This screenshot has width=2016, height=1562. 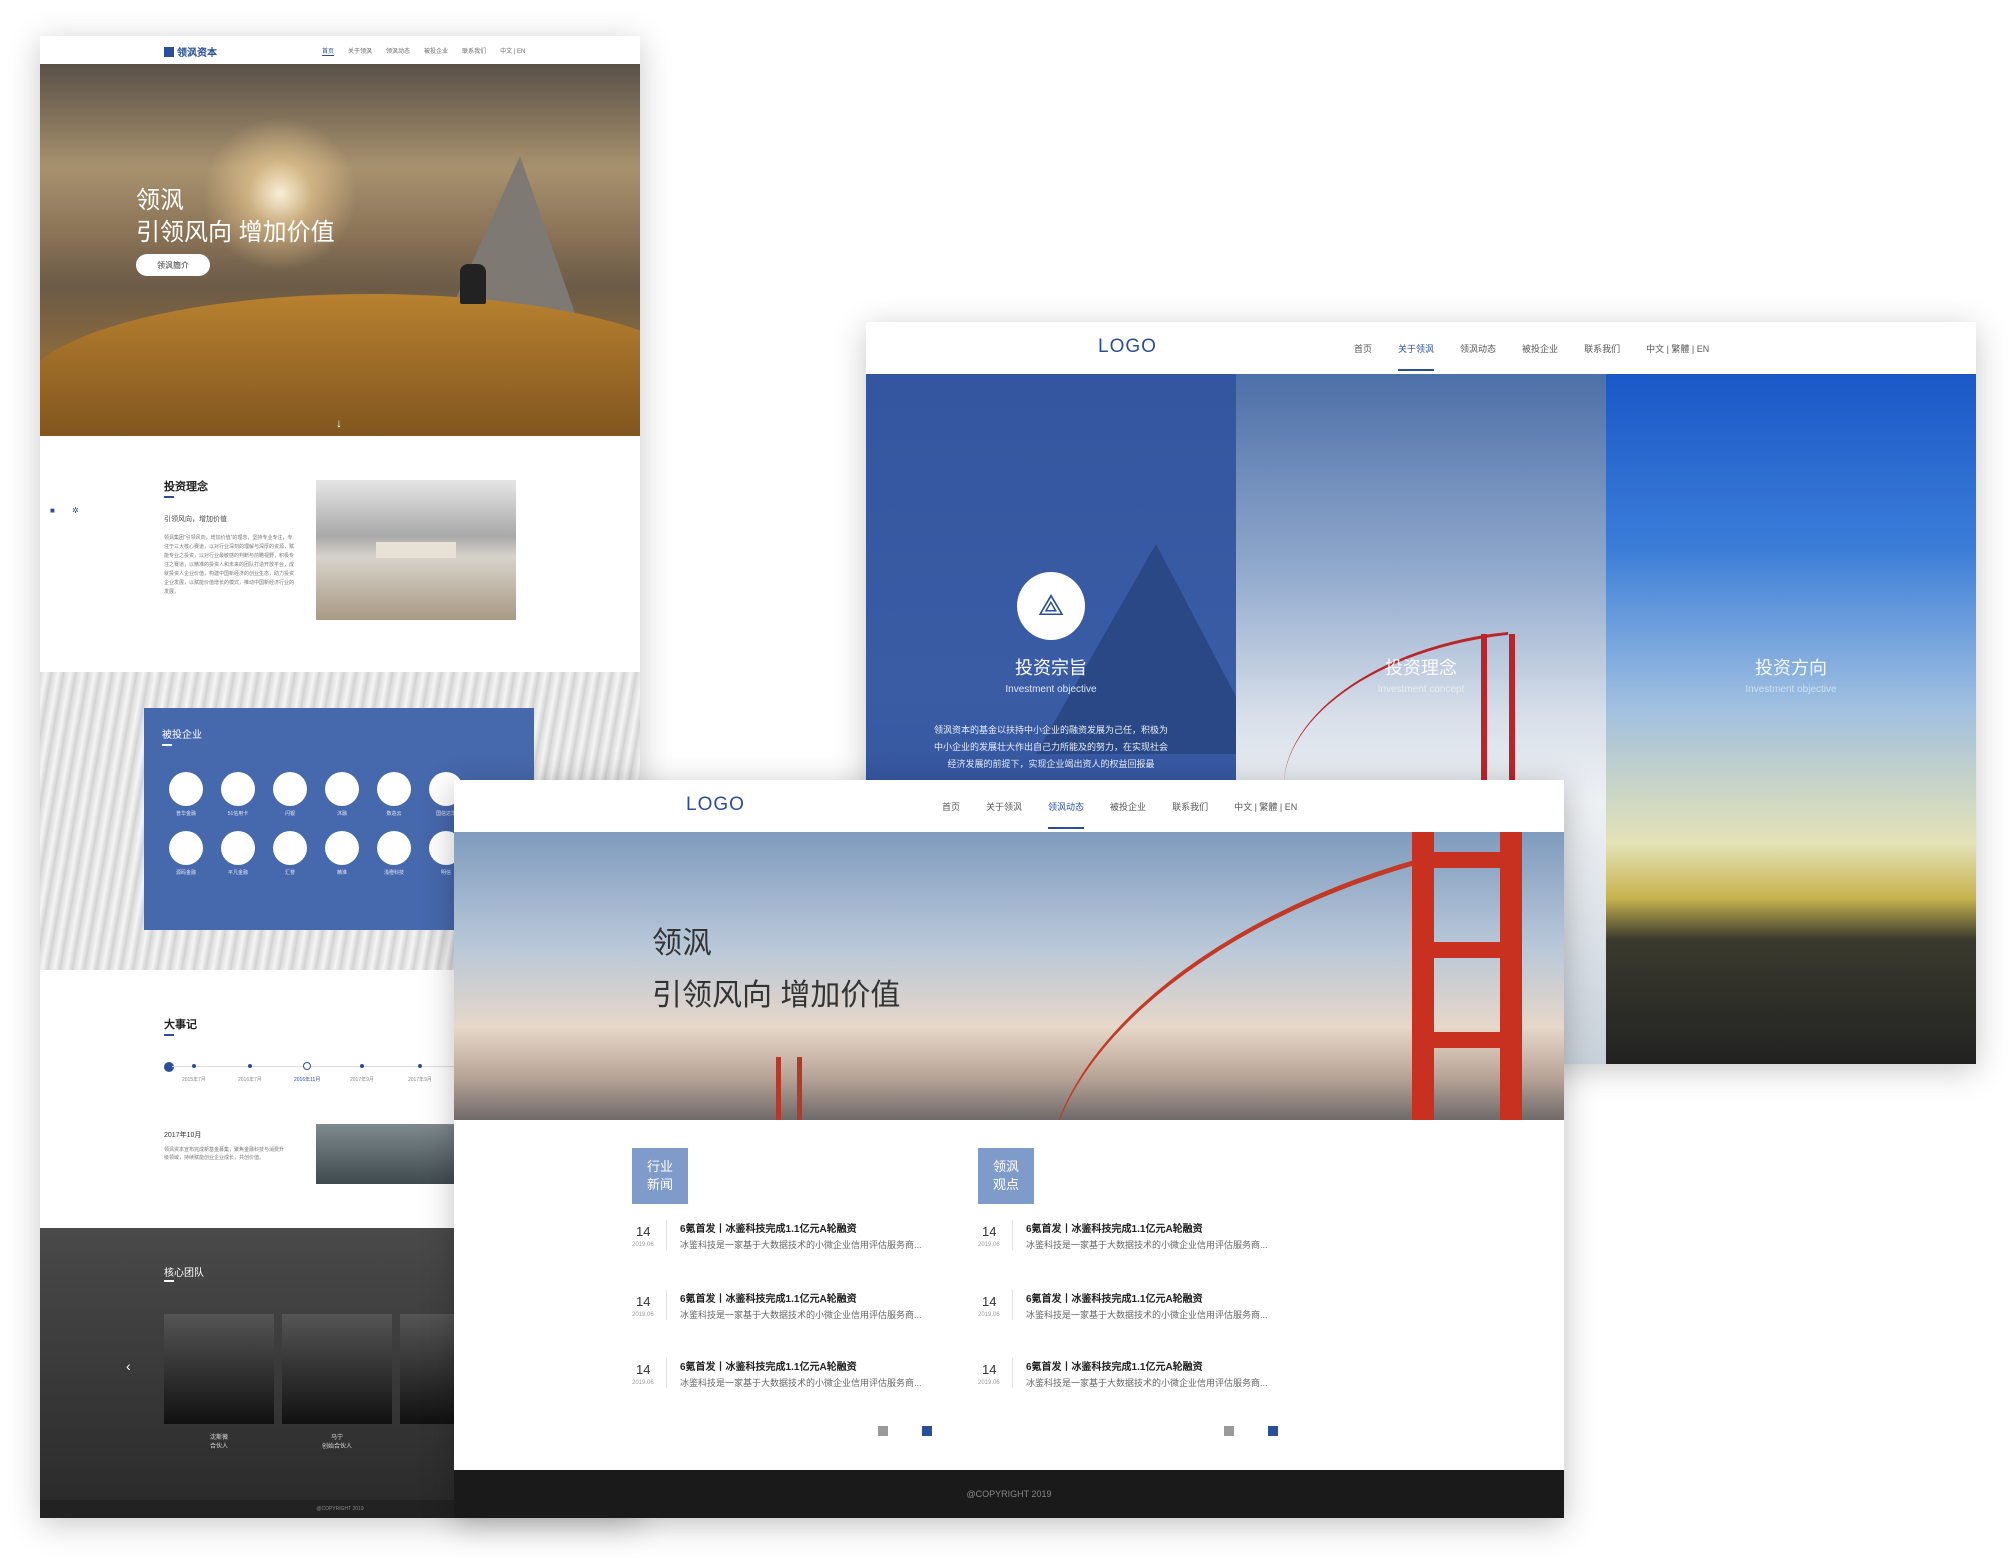 What do you see at coordinates (416, 550) in the screenshot?
I see `parliament-photo` at bounding box center [416, 550].